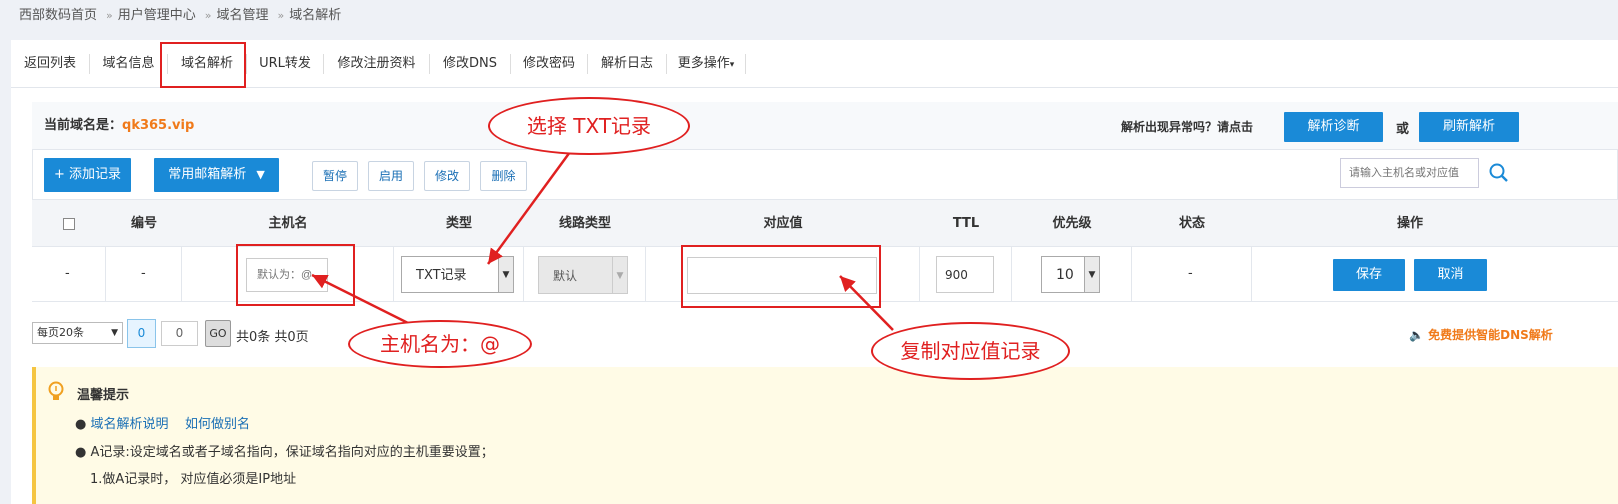  I want to click on arrow-to-host, so click(365, 301).